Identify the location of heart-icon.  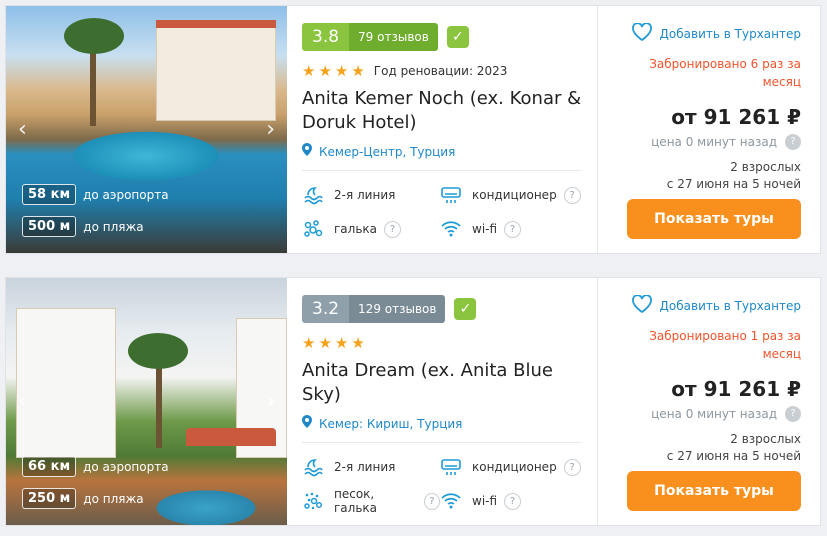
(641, 33).